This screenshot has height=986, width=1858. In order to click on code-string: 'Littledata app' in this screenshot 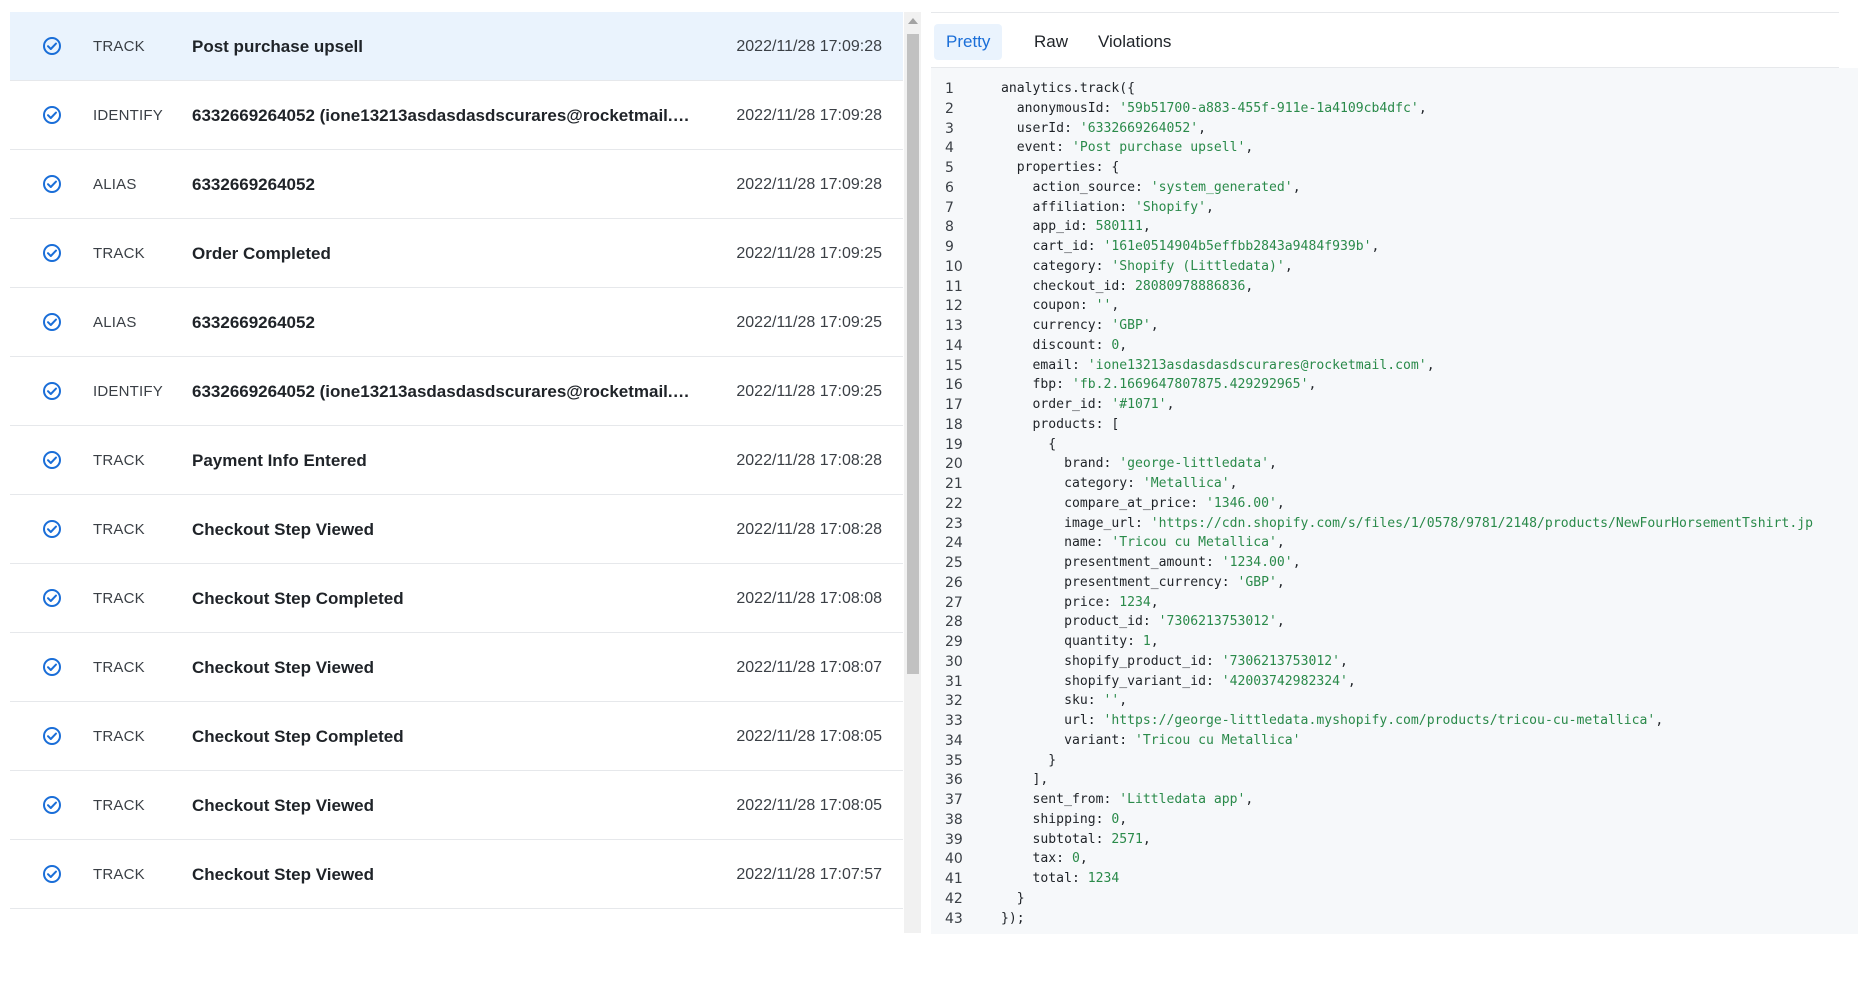, I will do `click(1182, 799)`.